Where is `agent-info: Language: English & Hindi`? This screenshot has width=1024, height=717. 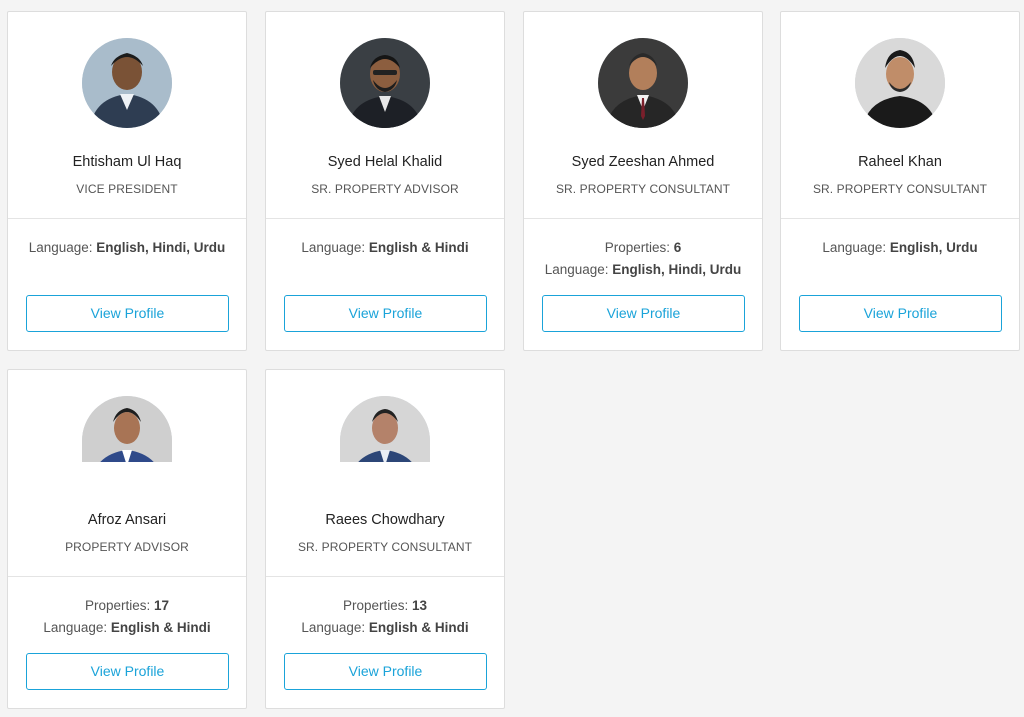 agent-info: Language: English & Hindi is located at coordinates (385, 250).